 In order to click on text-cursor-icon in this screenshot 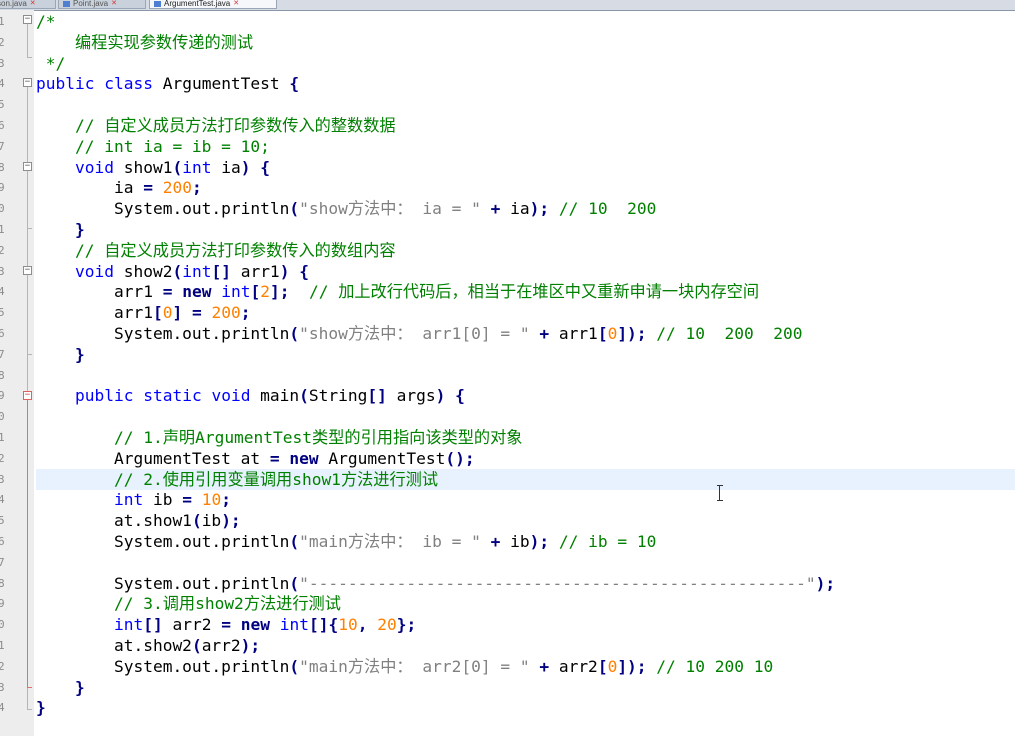, I will do `click(721, 493)`.